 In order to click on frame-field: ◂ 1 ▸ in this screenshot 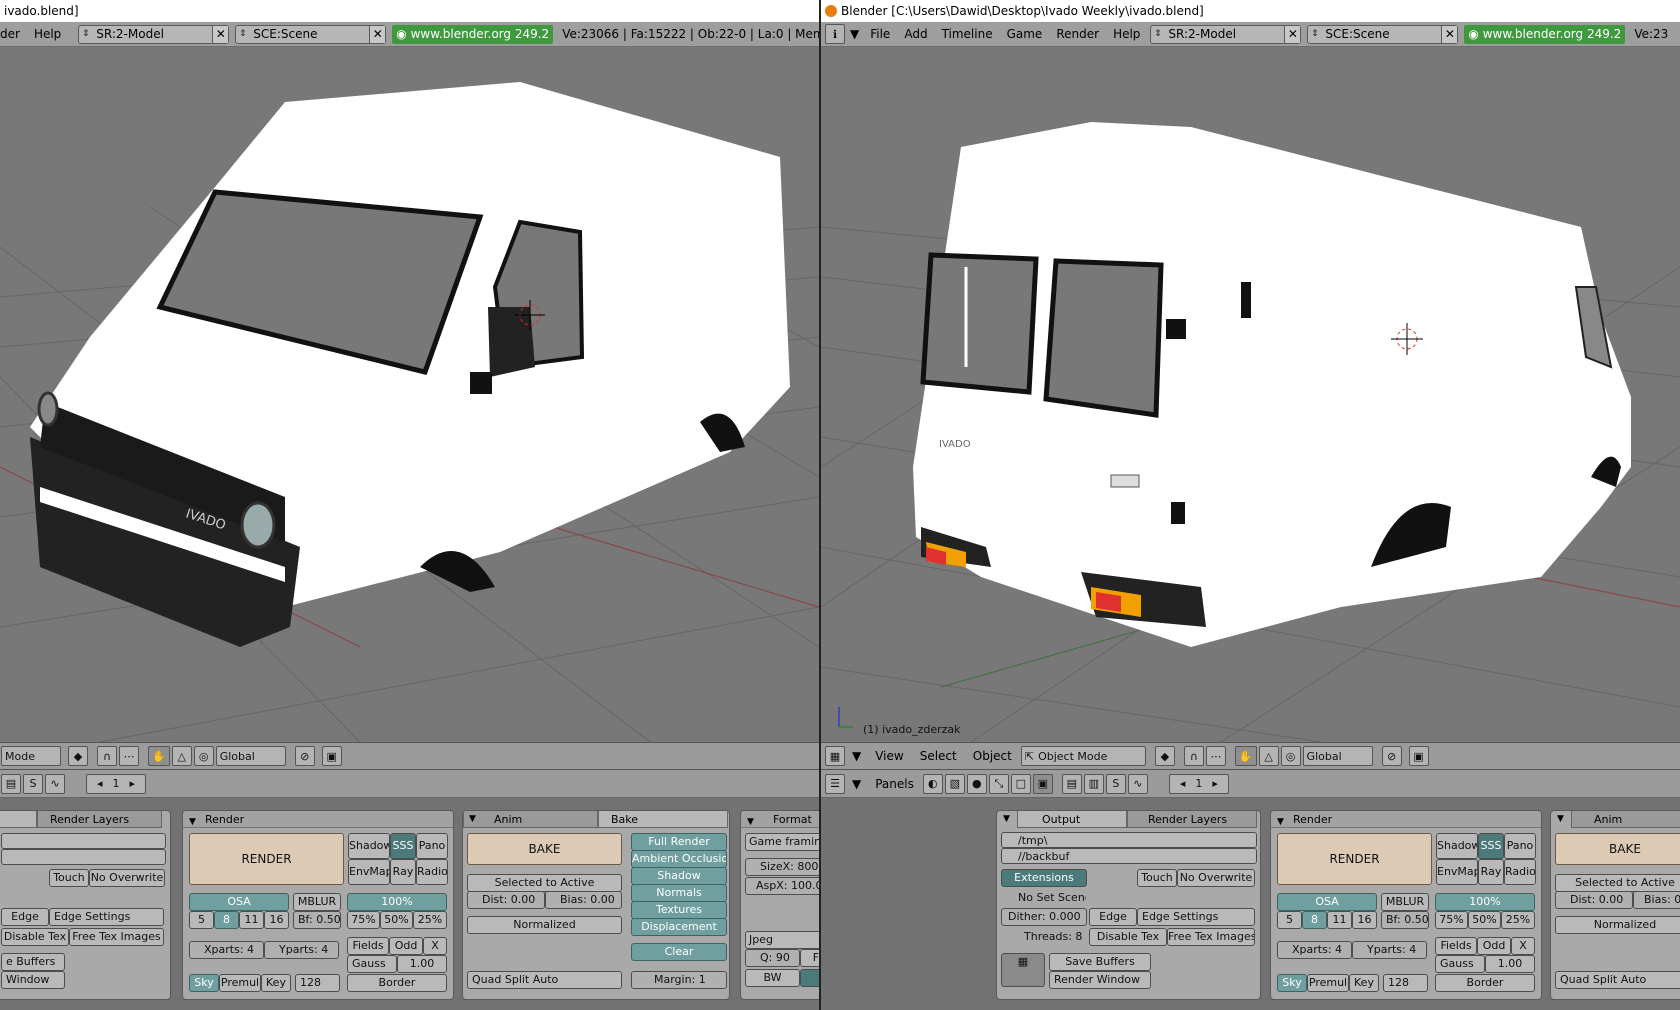, I will do `click(116, 783)`.